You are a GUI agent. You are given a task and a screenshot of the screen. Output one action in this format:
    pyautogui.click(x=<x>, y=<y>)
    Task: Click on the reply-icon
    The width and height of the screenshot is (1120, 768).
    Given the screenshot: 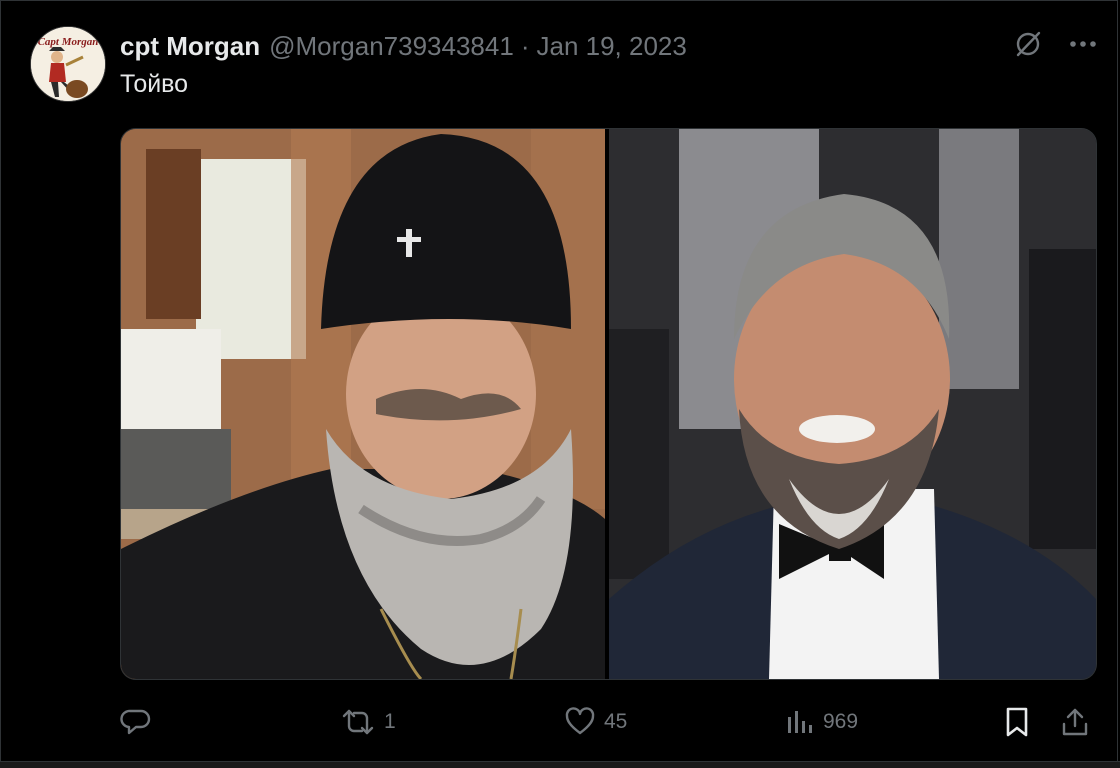 What is the action you would take?
    pyautogui.click(x=135, y=722)
    